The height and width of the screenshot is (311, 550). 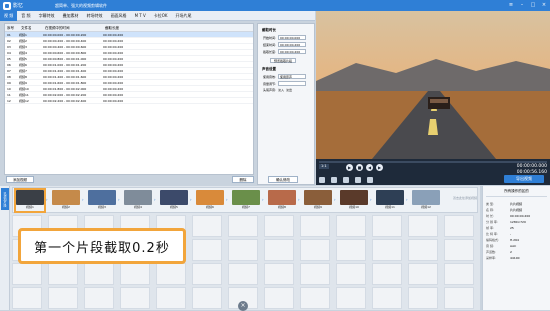 What do you see at coordinates (47, 16) in the screenshot?
I see `tab-subtitle-effects: 字幕特效` at bounding box center [47, 16].